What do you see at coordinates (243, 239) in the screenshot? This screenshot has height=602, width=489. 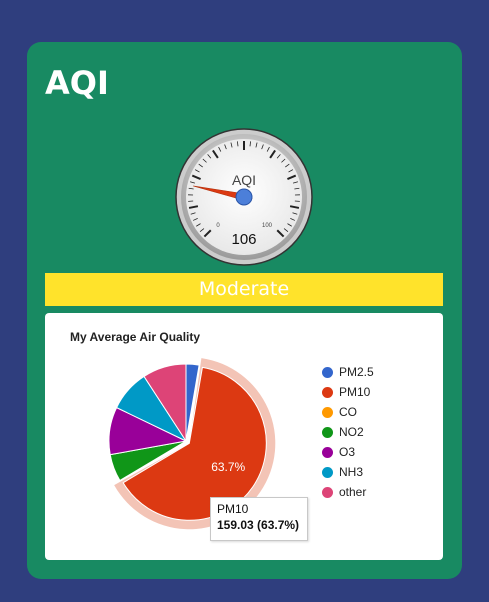 I see `gauge-value: 106` at bounding box center [243, 239].